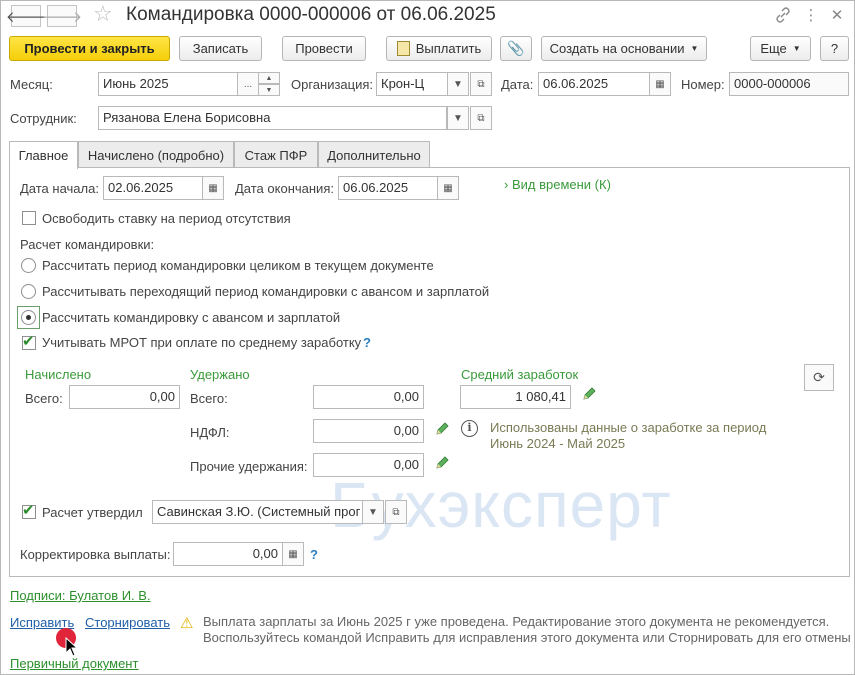  What do you see at coordinates (789, 84) in the screenshot?
I see `number-field: 0000-000006` at bounding box center [789, 84].